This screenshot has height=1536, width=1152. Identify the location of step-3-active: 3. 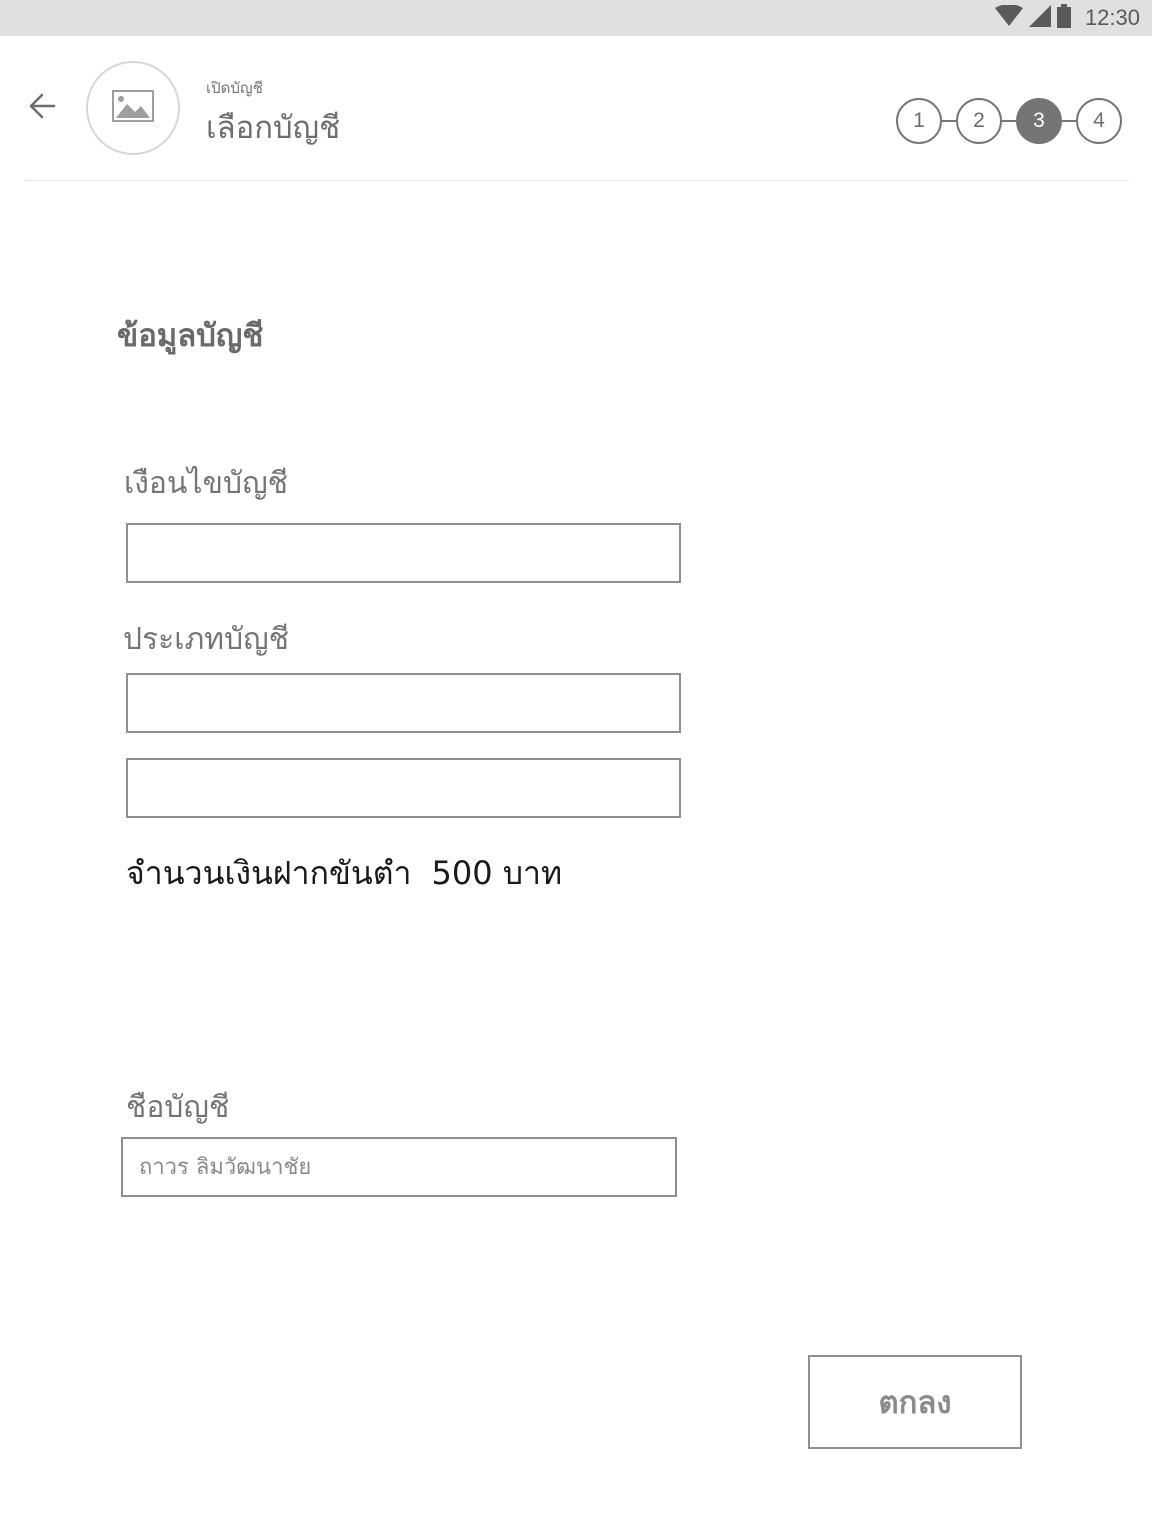
(1039, 121).